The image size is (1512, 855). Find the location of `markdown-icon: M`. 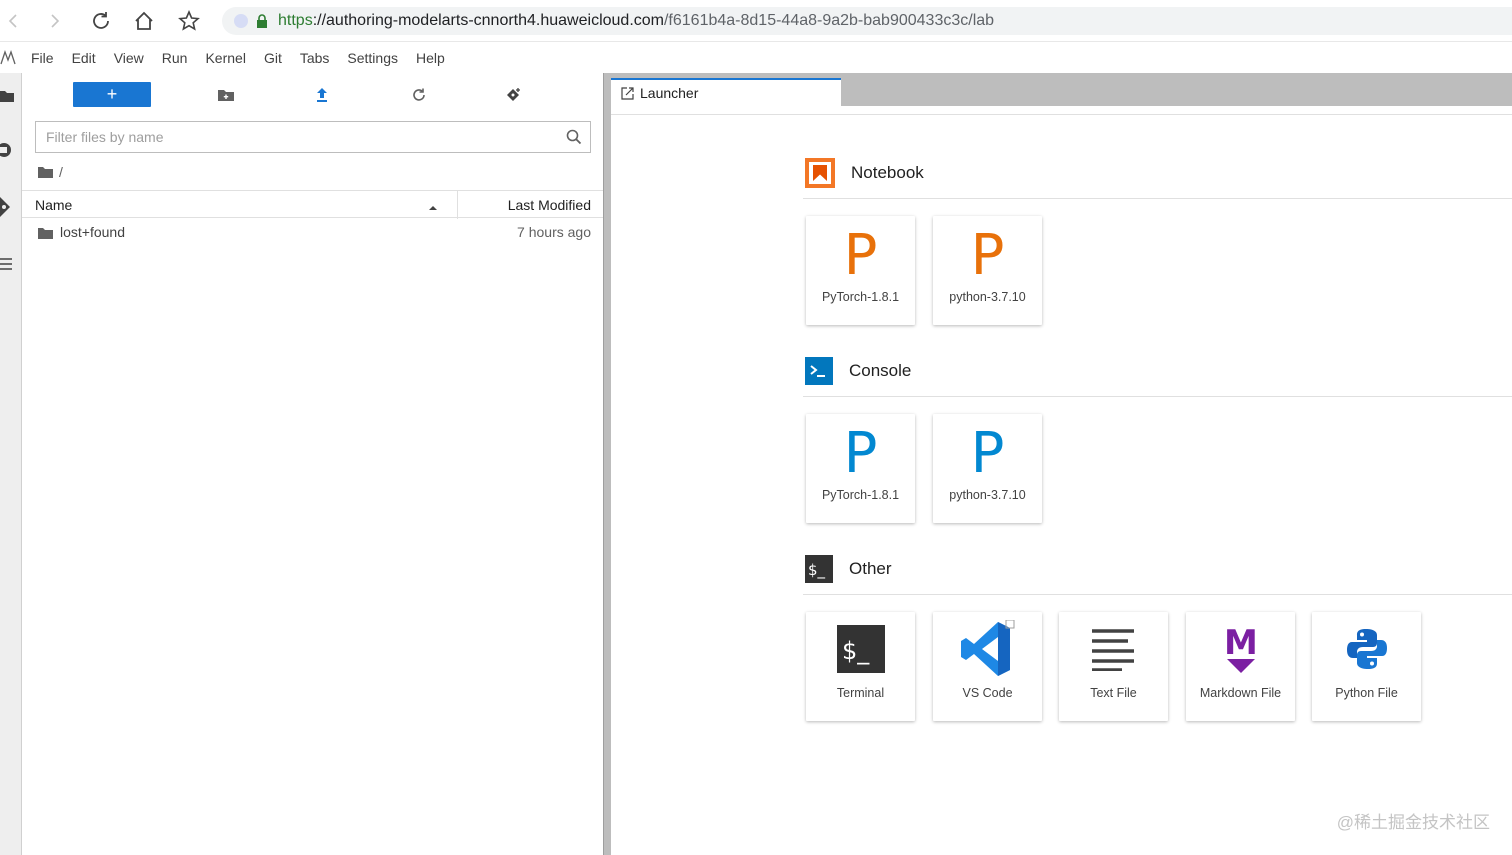

markdown-icon: M is located at coordinates (1240, 649).